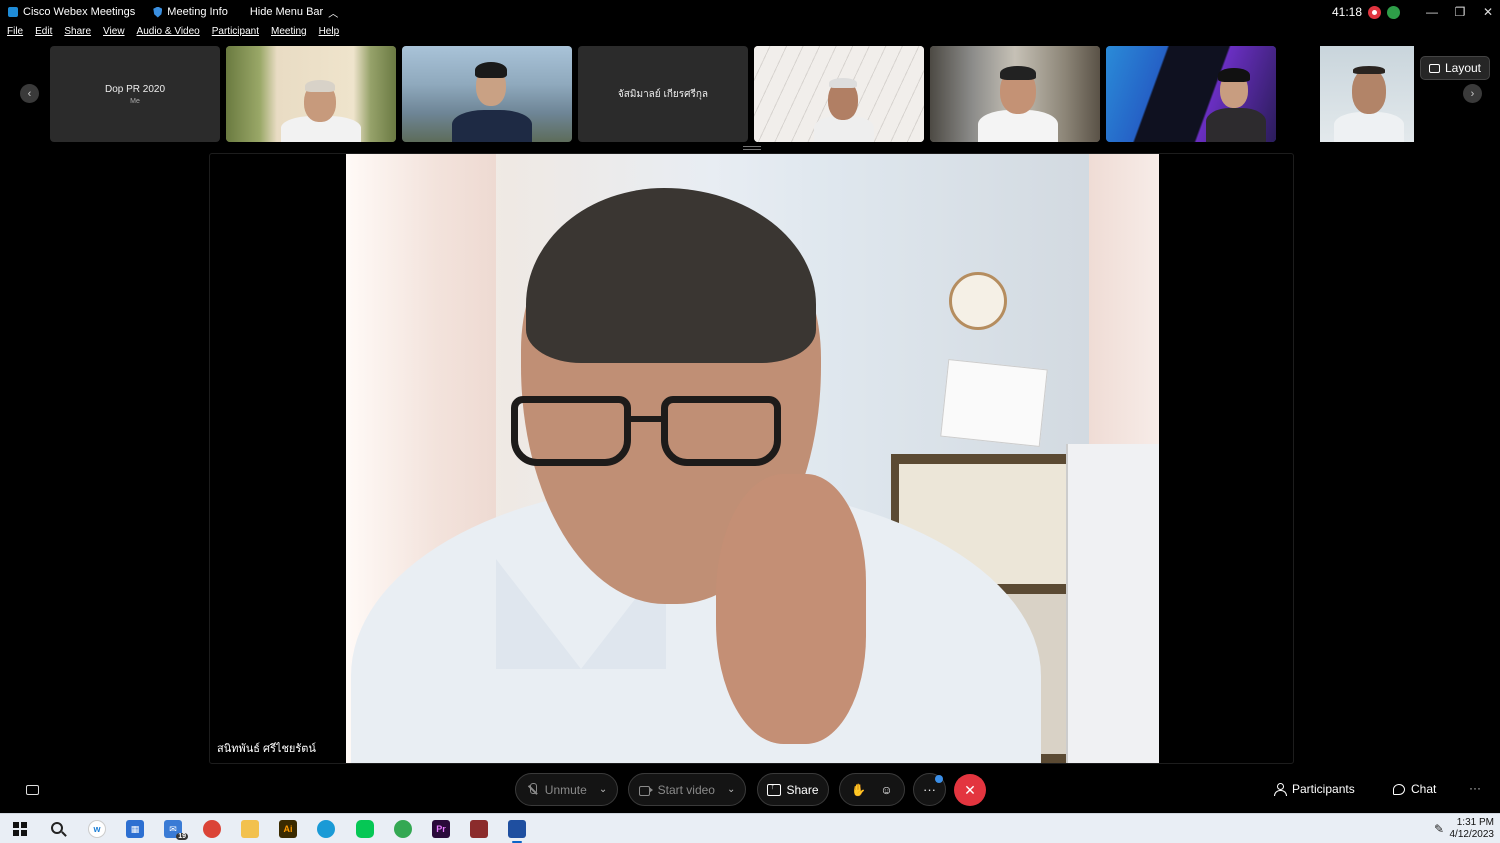 The image size is (1500, 843). Describe the element at coordinates (32, 790) in the screenshot. I see `closed-captions-icon` at that location.